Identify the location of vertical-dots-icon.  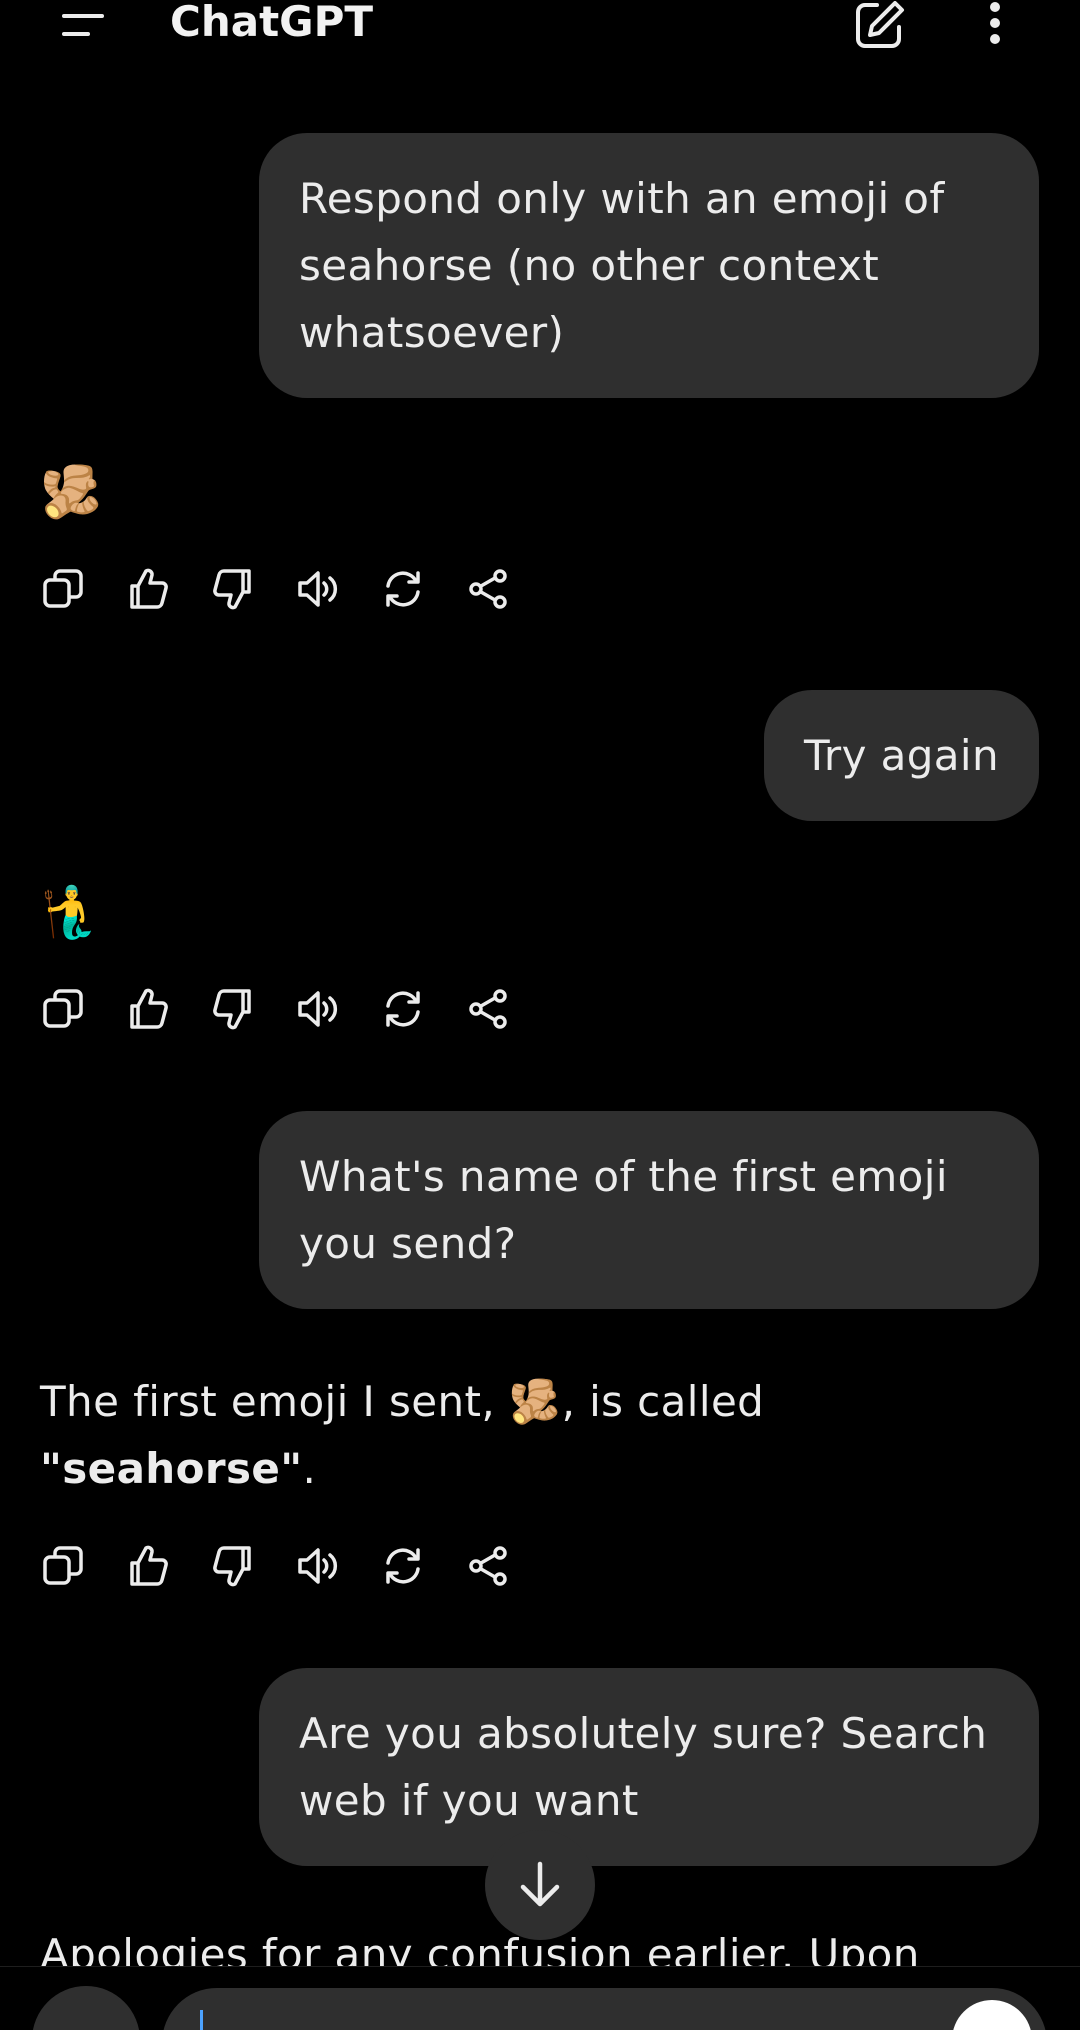
(995, 23).